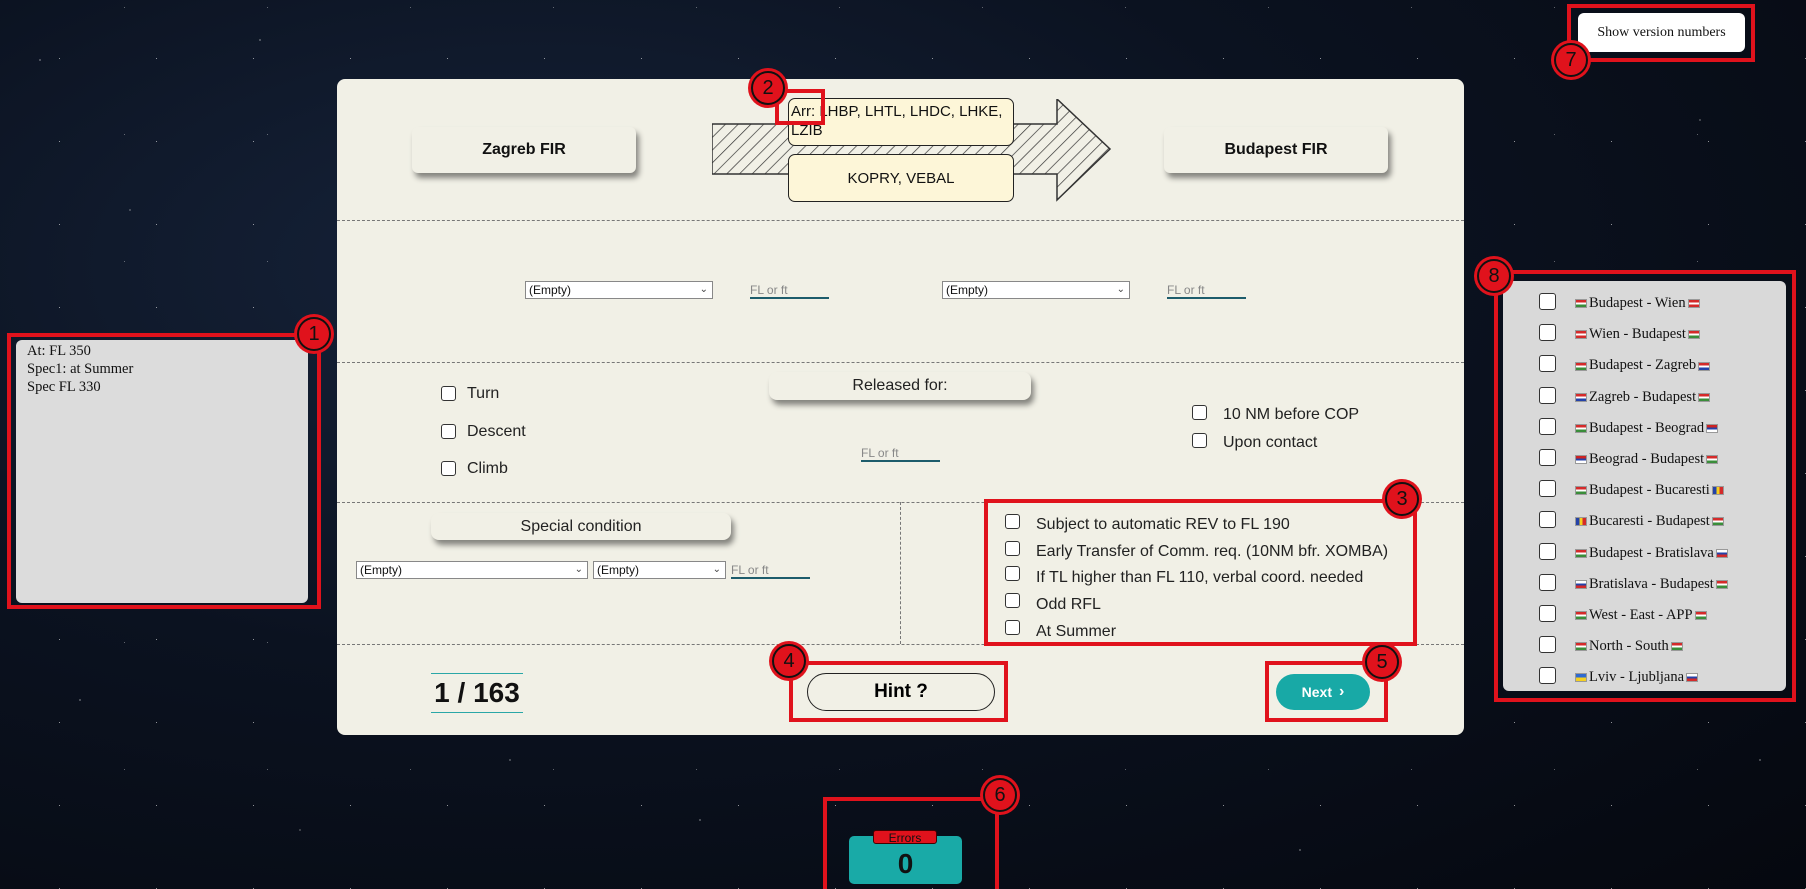  I want to click on divider-vertical, so click(900, 573).